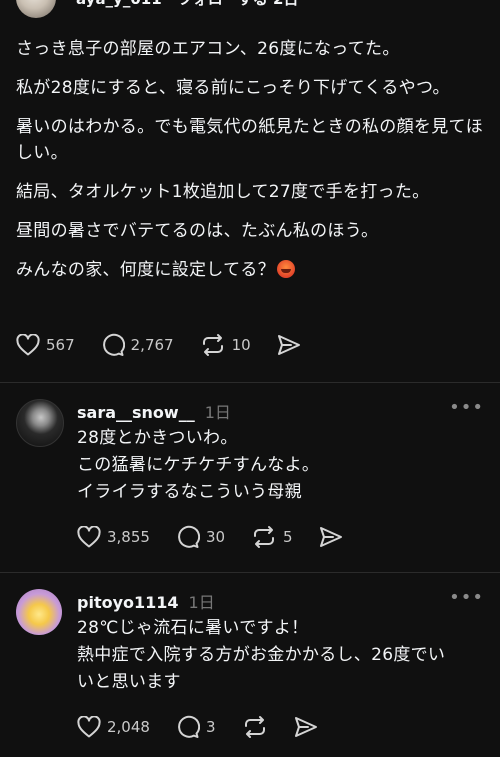  Describe the element at coordinates (208, 49) in the screenshot. I see `post-paragraph: さっき息子の部屋のエアコン、26度になってた。` at that location.